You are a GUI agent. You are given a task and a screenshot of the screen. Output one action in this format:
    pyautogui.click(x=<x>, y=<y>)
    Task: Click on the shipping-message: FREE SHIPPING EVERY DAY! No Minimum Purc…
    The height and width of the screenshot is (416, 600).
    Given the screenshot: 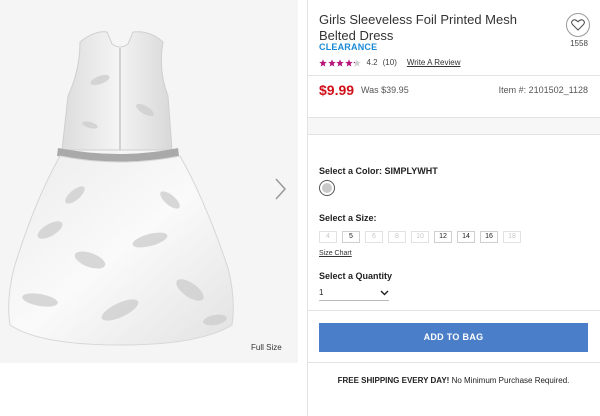 What is the action you would take?
    pyautogui.click(x=453, y=380)
    